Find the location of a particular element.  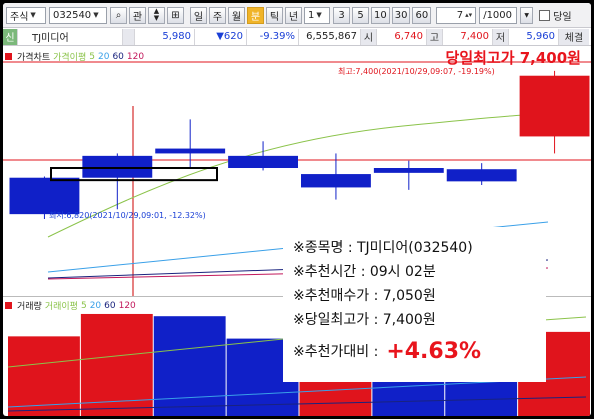

market-value: 주식 is located at coordinates (19, 17).